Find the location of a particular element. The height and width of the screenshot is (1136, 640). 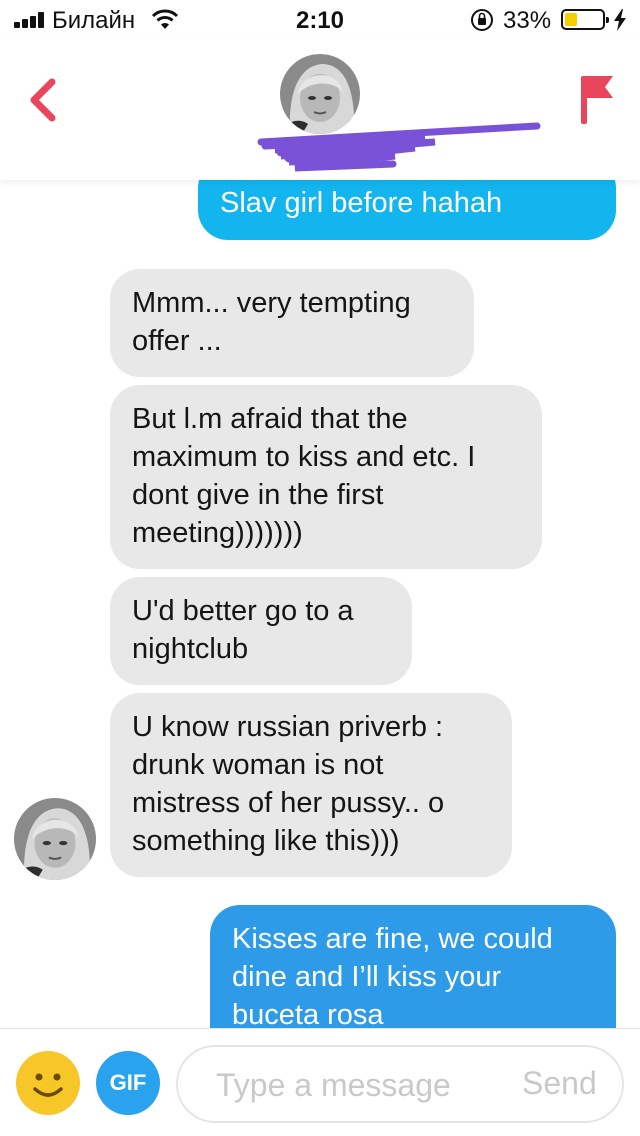

smiley-icon is located at coordinates (48, 1083).